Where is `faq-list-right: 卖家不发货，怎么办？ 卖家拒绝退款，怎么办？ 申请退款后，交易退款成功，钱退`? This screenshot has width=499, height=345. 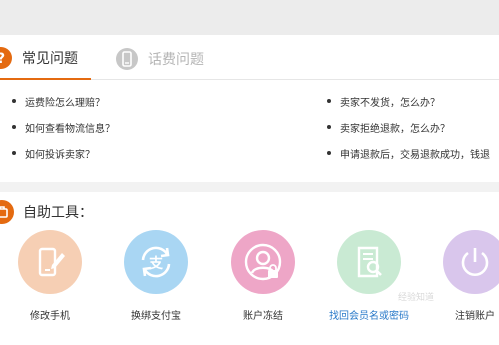 faq-list-right: 卖家不发货，怎么办？ 卖家拒绝退款，怎么办？ 申请退款后，交易退款成功，钱退 is located at coordinates (408, 127).